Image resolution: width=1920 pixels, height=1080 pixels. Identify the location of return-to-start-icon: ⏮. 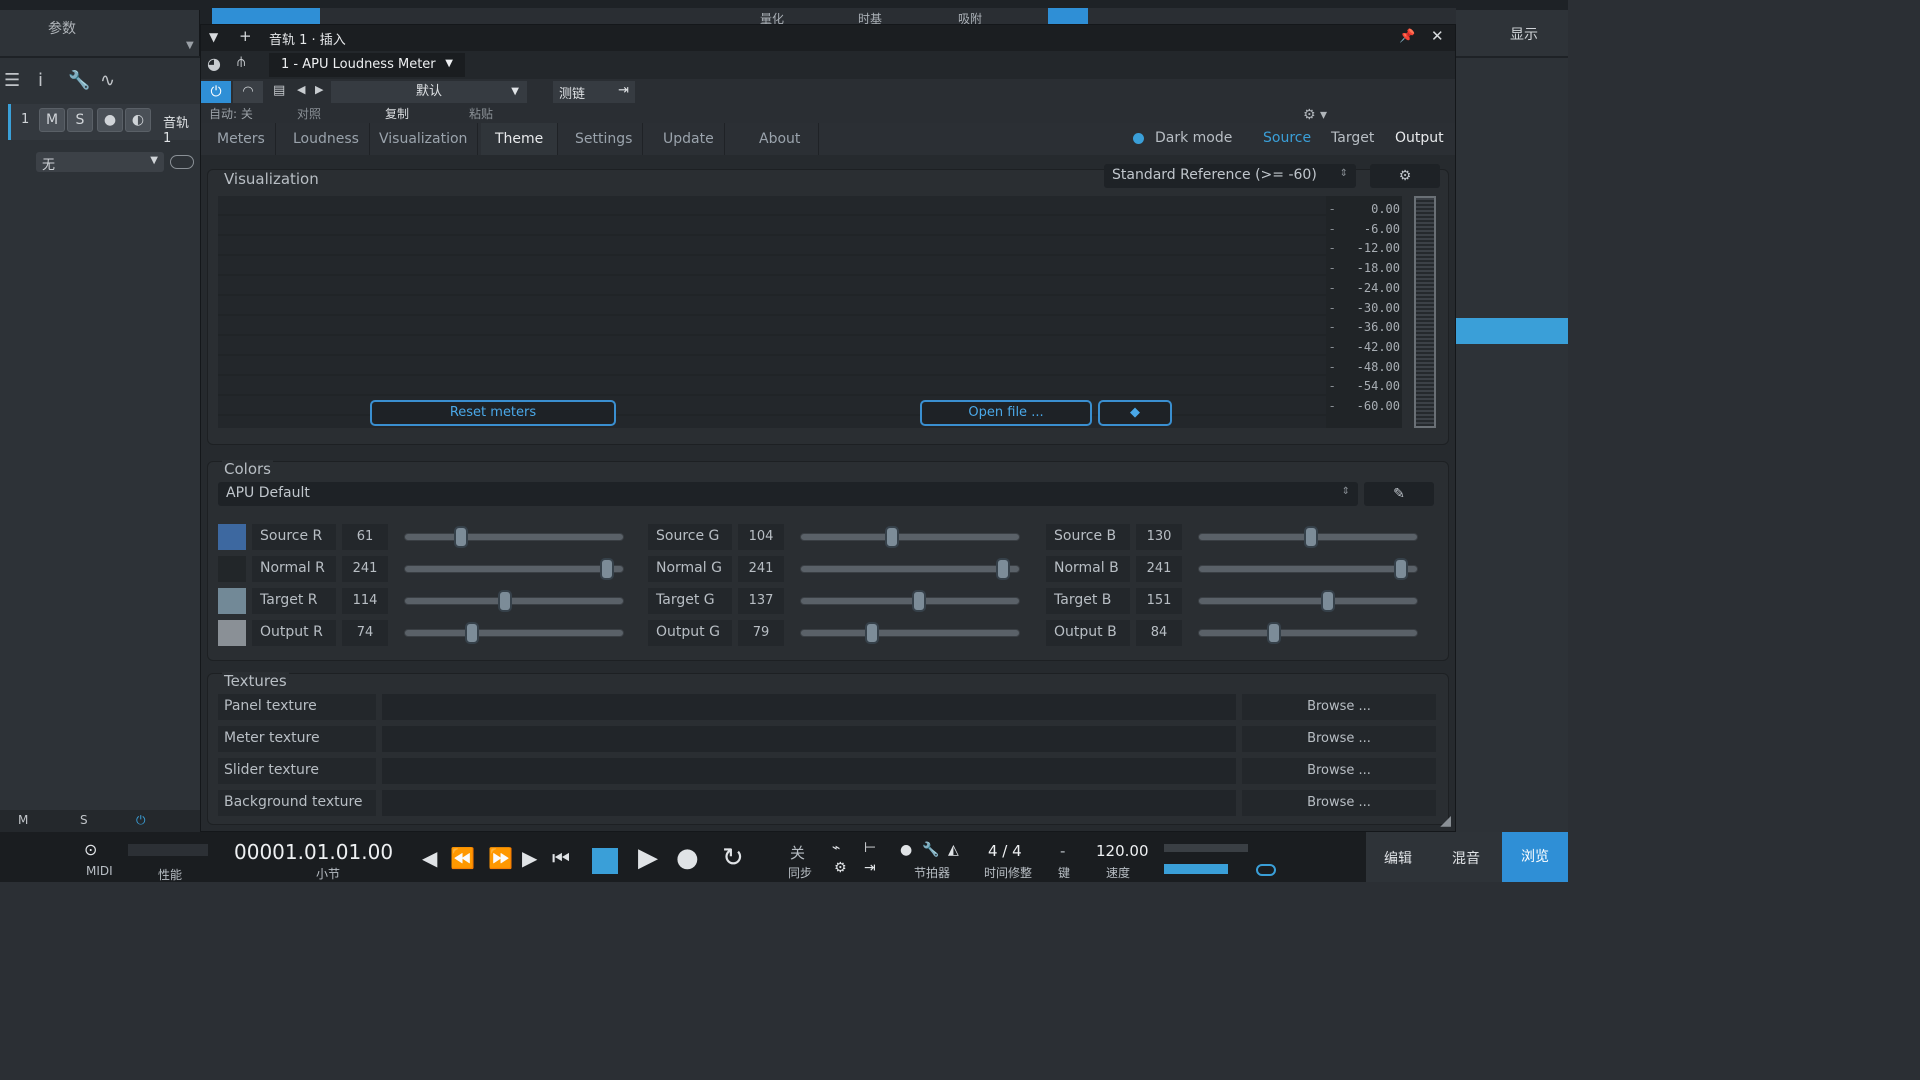
(561, 858).